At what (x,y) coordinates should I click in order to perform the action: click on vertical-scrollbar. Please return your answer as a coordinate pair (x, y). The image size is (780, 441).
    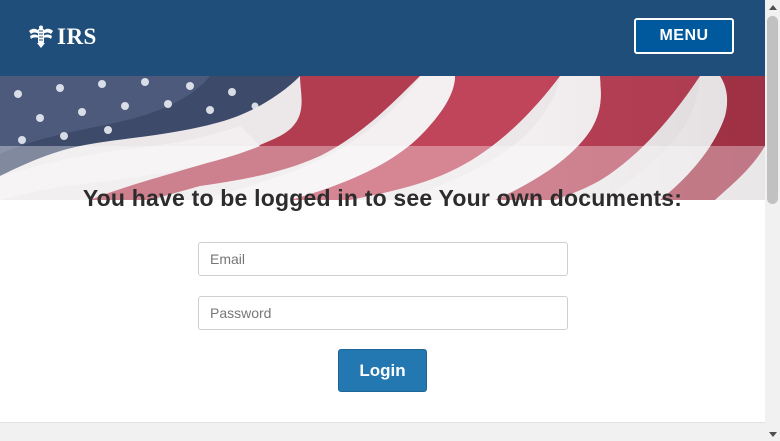
    Looking at the image, I should click on (772, 220).